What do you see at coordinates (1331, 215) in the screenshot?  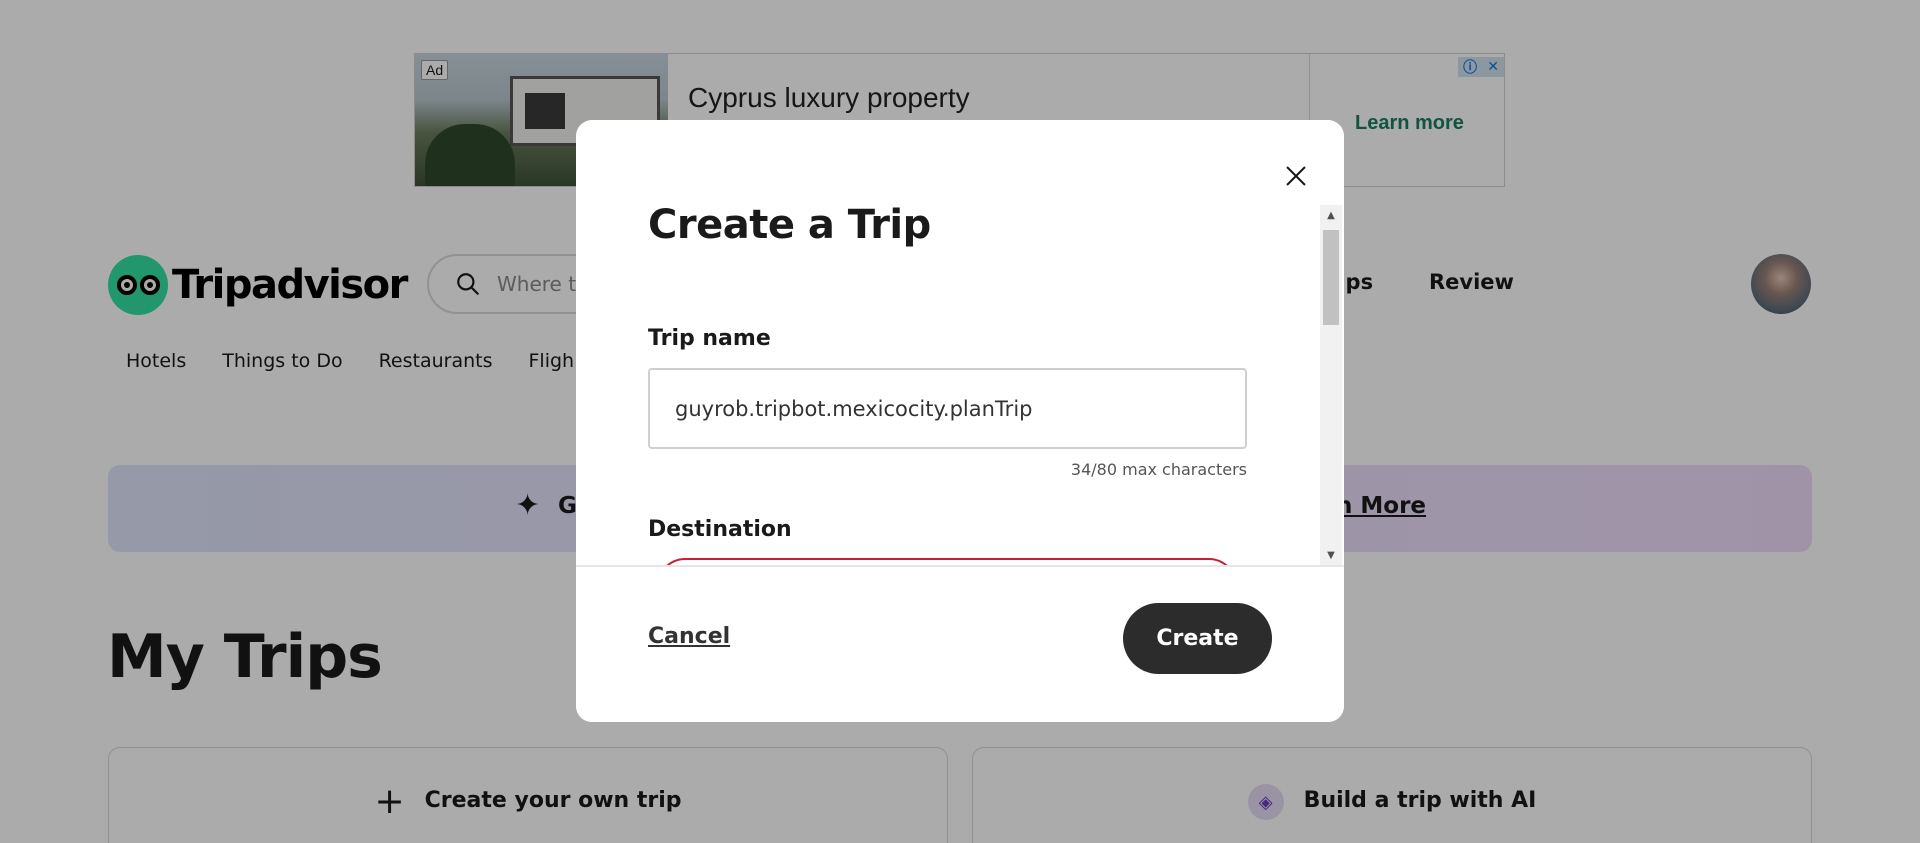 I see `scroll-up-arrow-icon: ▲` at bounding box center [1331, 215].